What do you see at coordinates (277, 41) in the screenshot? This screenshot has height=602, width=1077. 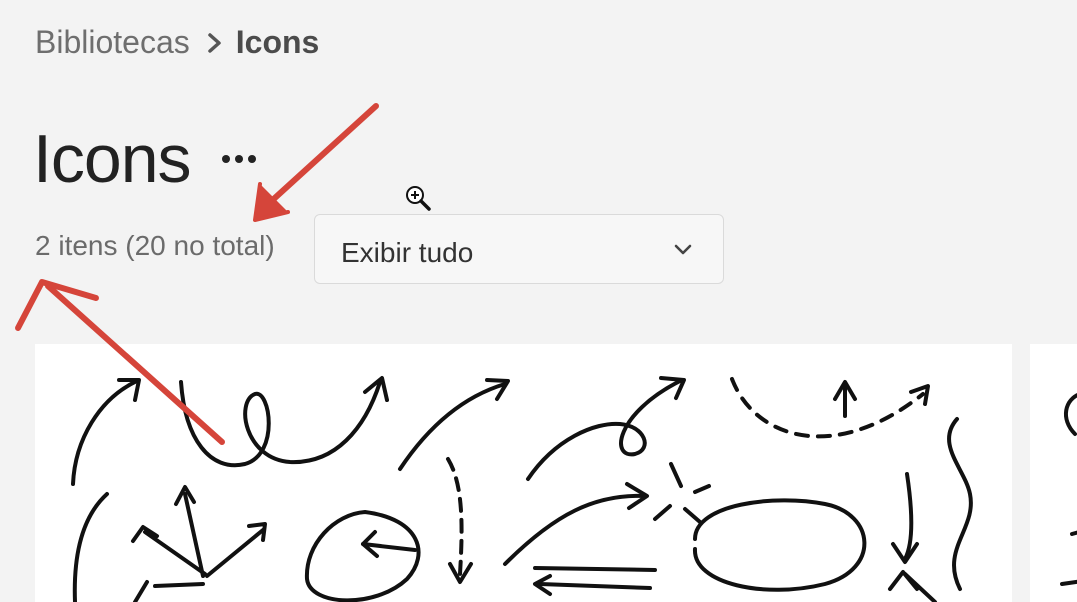 I see `breadcrumb-current: Icons` at bounding box center [277, 41].